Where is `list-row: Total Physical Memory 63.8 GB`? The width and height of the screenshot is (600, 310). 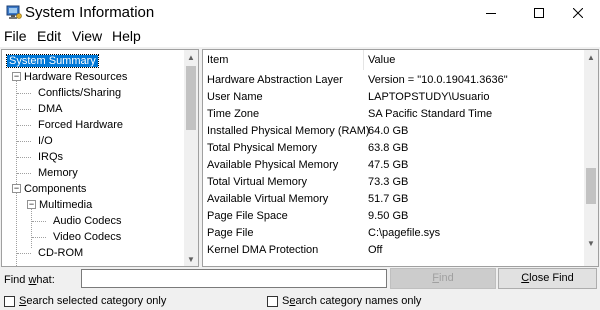
list-row: Total Physical Memory 63.8 GB is located at coordinates (394, 148).